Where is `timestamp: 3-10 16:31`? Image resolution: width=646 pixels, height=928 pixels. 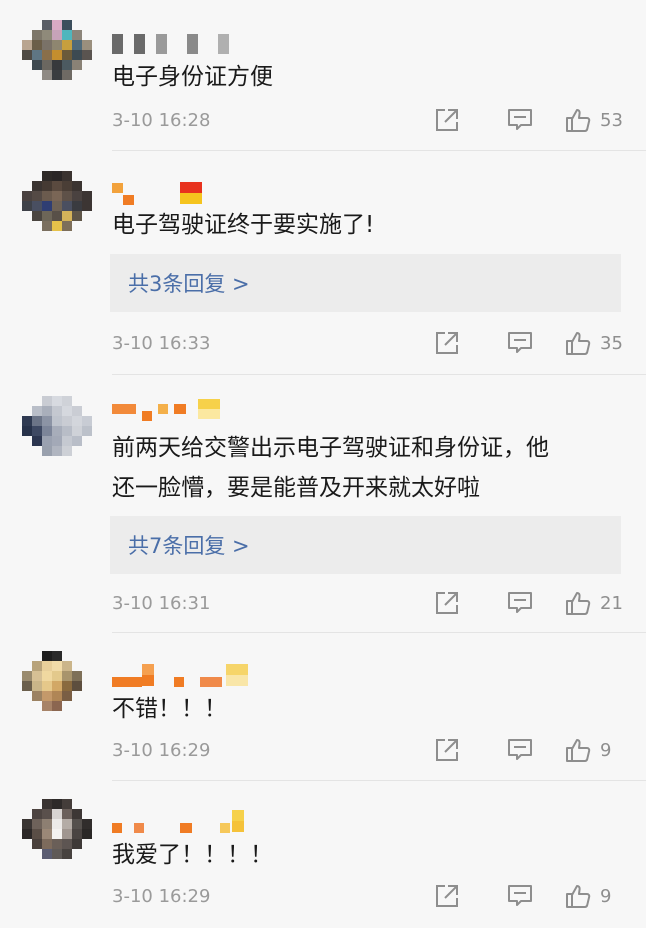 timestamp: 3-10 16:31 is located at coordinates (161, 603).